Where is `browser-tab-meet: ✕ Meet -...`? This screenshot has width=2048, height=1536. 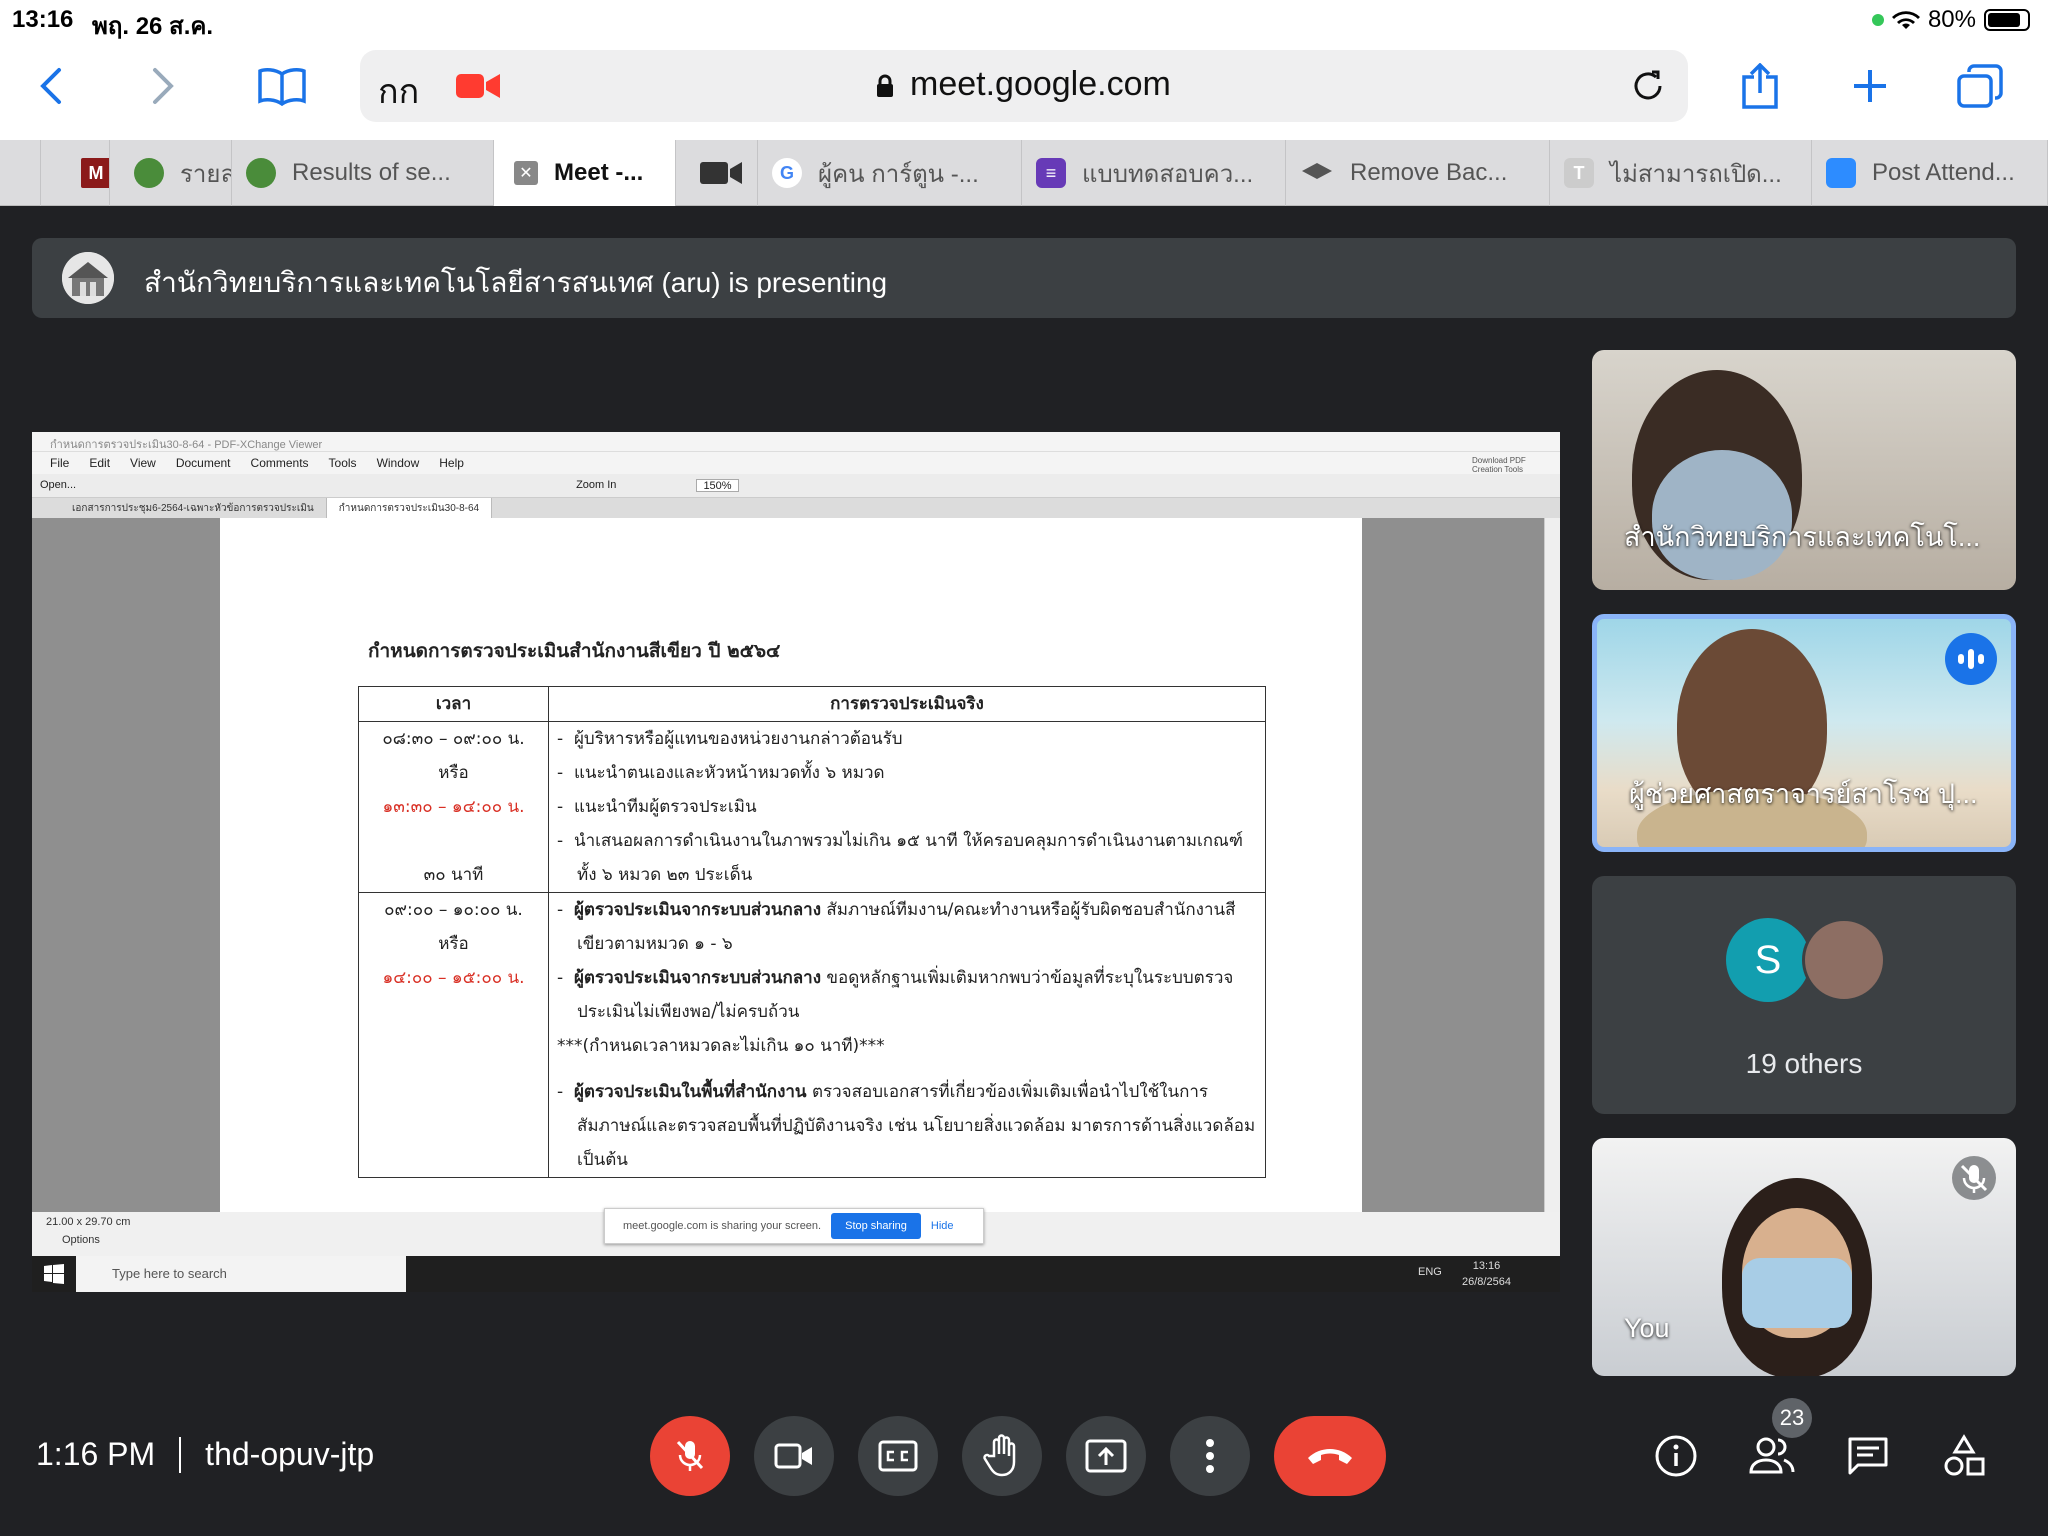
browser-tab-meet: ✕ Meet -... is located at coordinates (585, 173).